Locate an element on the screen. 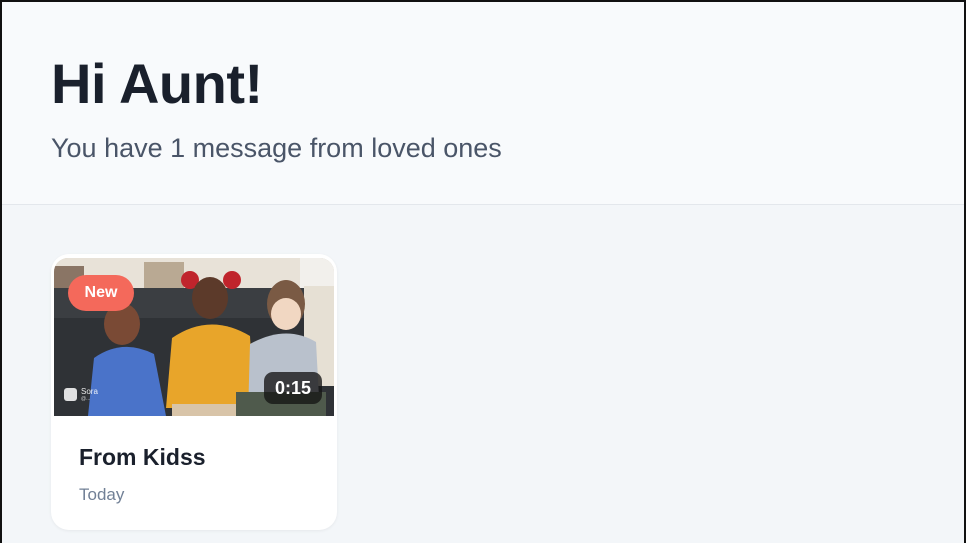 The width and height of the screenshot is (966, 543). page-title: Hi Aunt! is located at coordinates (157, 83).